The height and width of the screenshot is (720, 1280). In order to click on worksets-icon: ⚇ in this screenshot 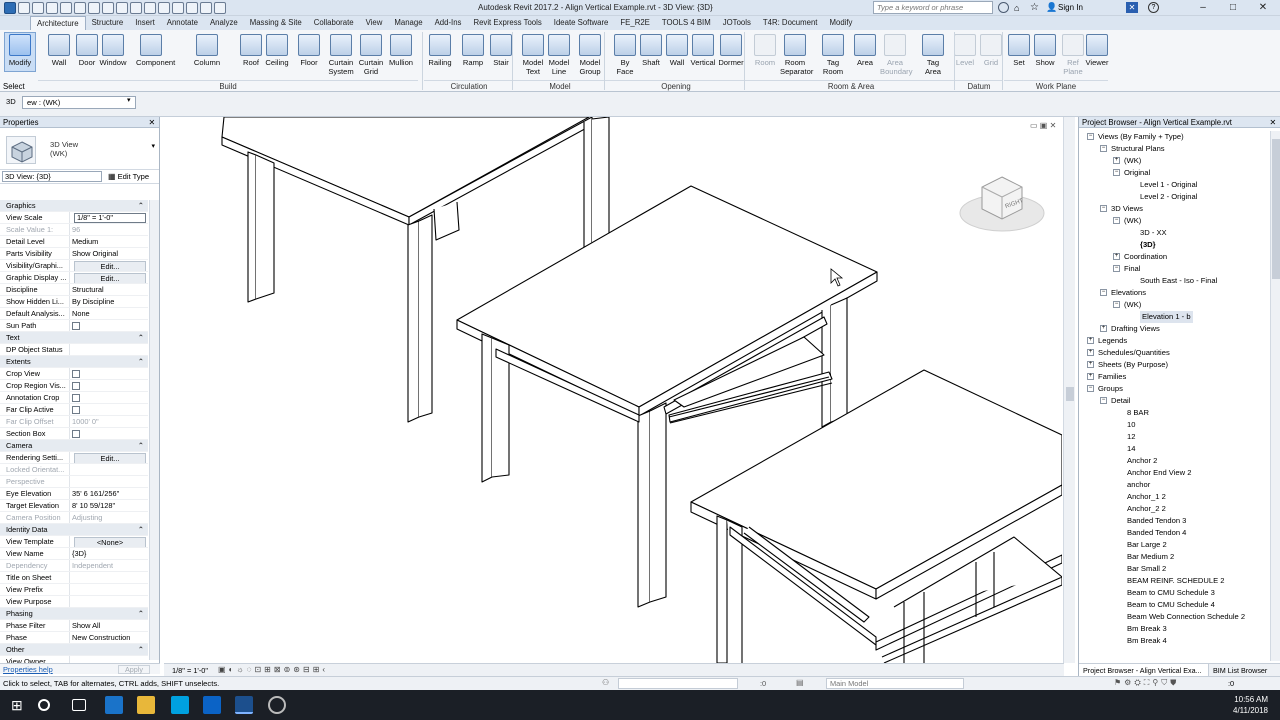, I will do `click(605, 682)`.